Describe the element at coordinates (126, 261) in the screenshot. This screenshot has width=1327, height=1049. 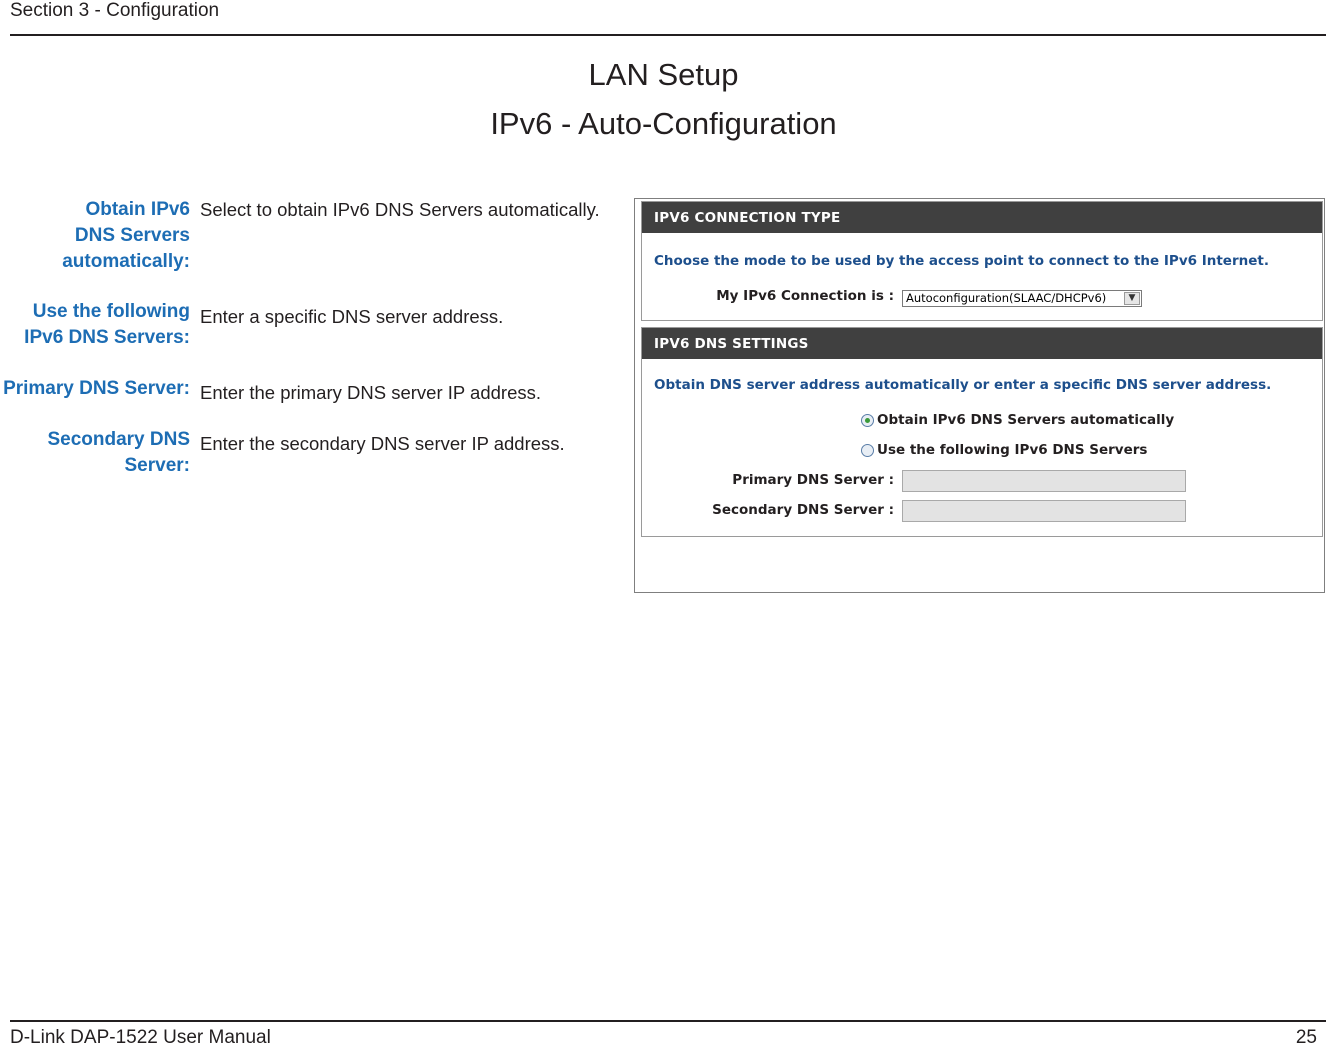
I see `term-line: automatically:` at that location.